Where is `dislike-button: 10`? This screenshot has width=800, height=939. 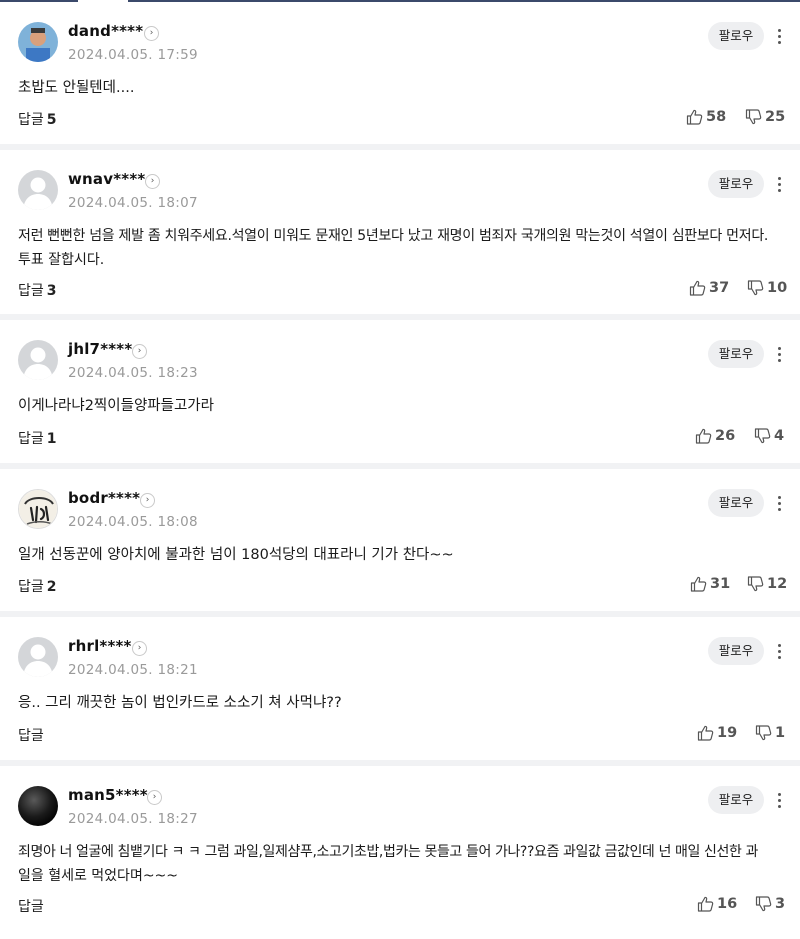
dislike-button: 10 is located at coordinates (767, 288).